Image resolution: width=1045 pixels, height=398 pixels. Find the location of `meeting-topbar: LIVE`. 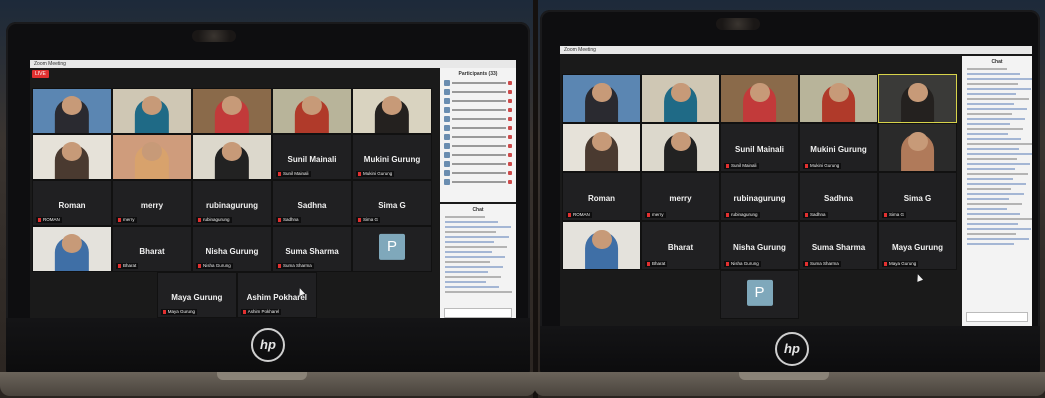

meeting-topbar: LIVE is located at coordinates (45, 74).